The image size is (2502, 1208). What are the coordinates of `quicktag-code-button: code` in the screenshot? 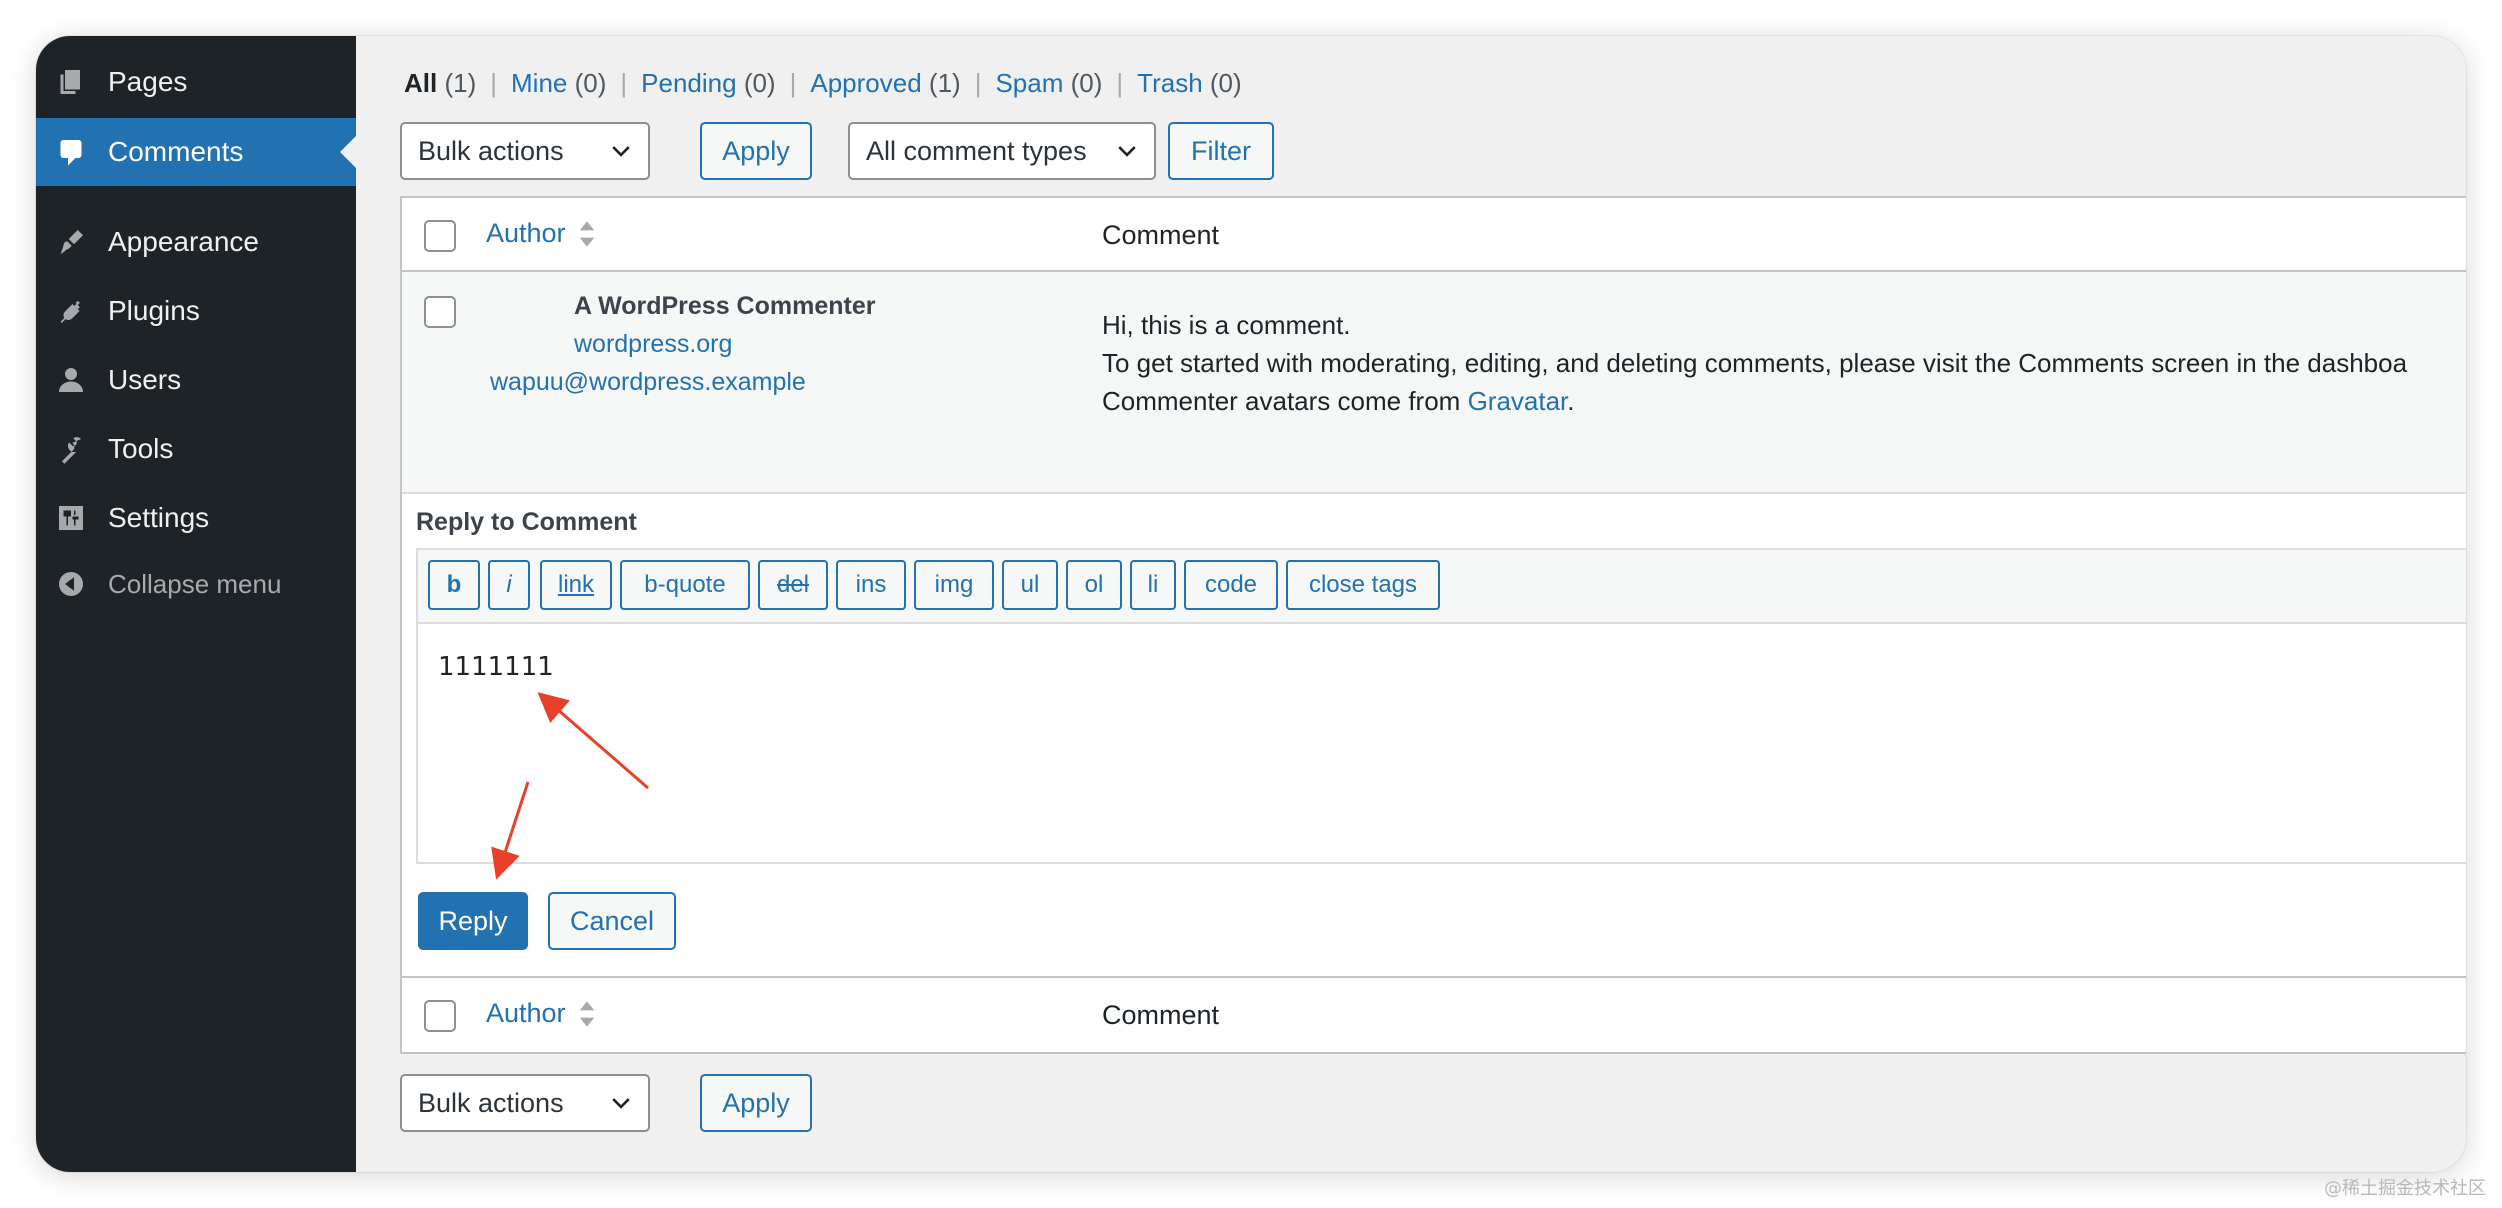 It's located at (1231, 585).